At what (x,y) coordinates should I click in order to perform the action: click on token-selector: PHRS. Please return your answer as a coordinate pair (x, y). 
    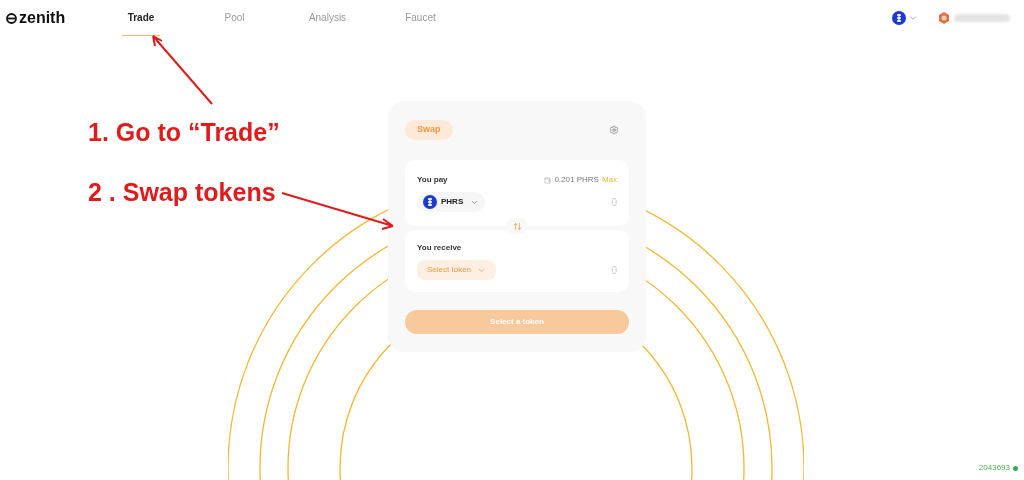
    Looking at the image, I should click on (451, 202).